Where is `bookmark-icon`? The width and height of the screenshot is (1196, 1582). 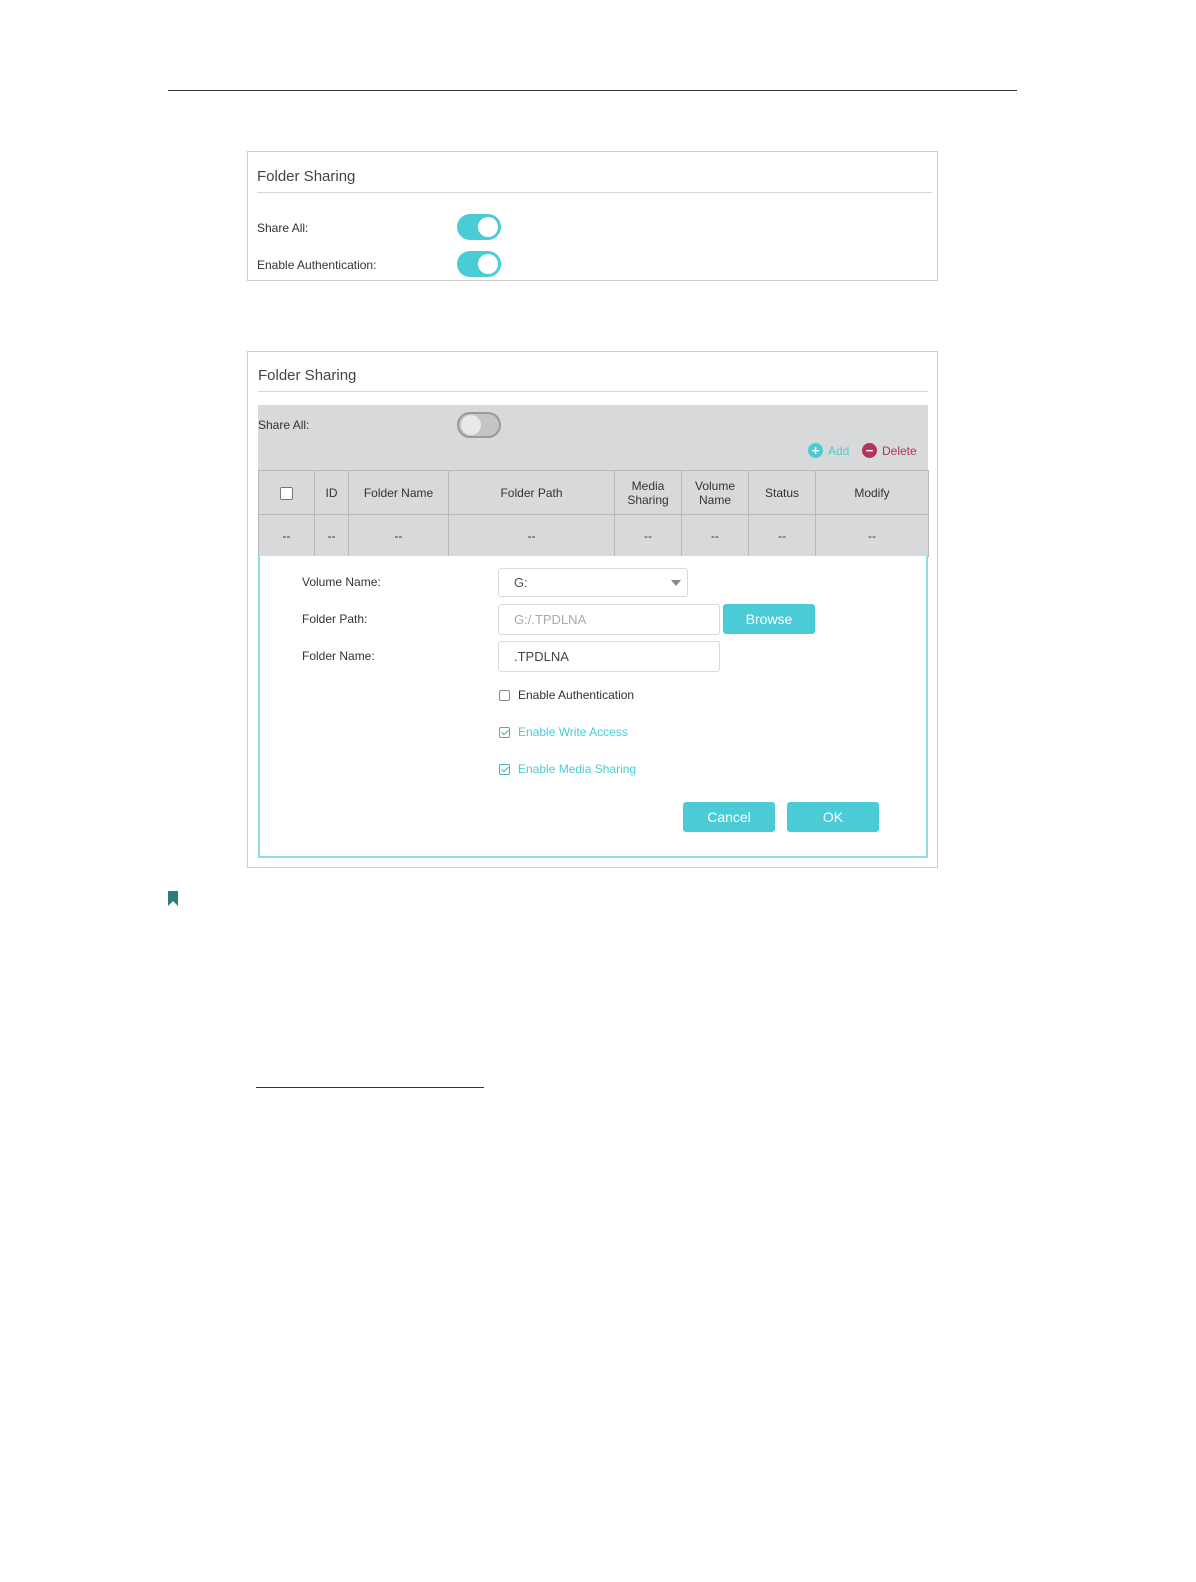 bookmark-icon is located at coordinates (173, 898).